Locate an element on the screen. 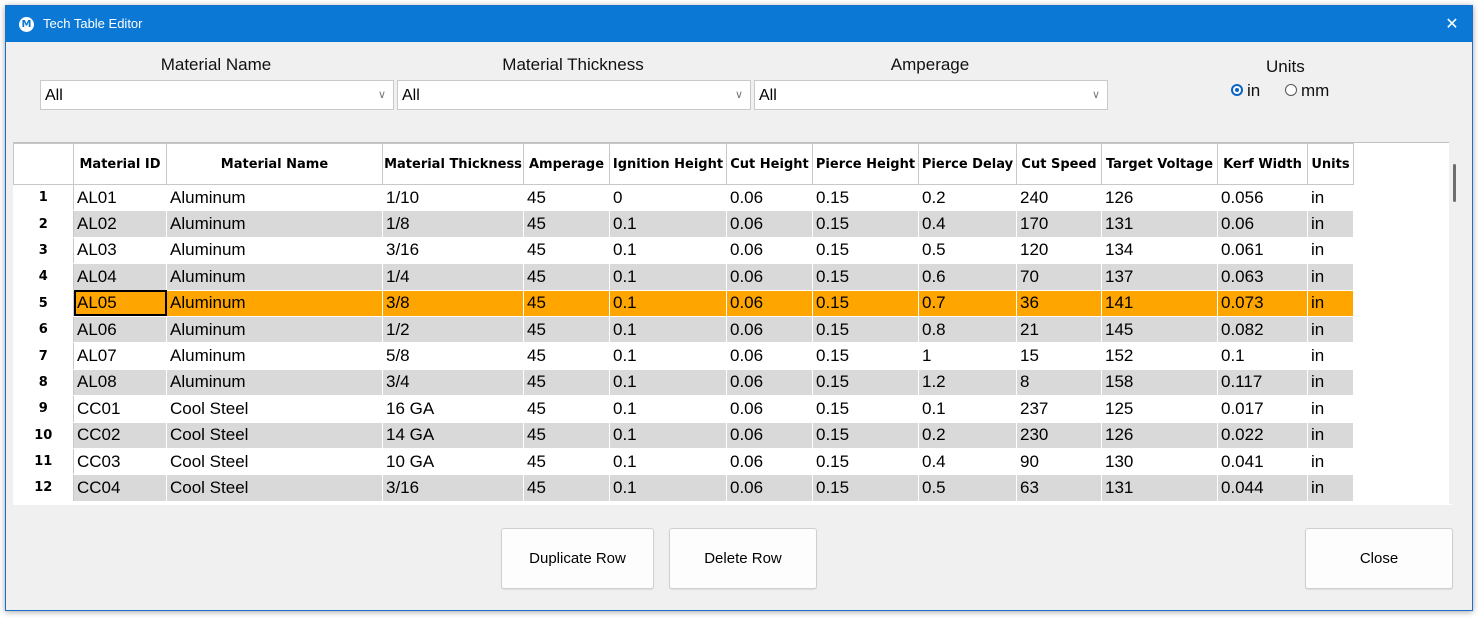  table-cell: 3/4 is located at coordinates (453, 383).